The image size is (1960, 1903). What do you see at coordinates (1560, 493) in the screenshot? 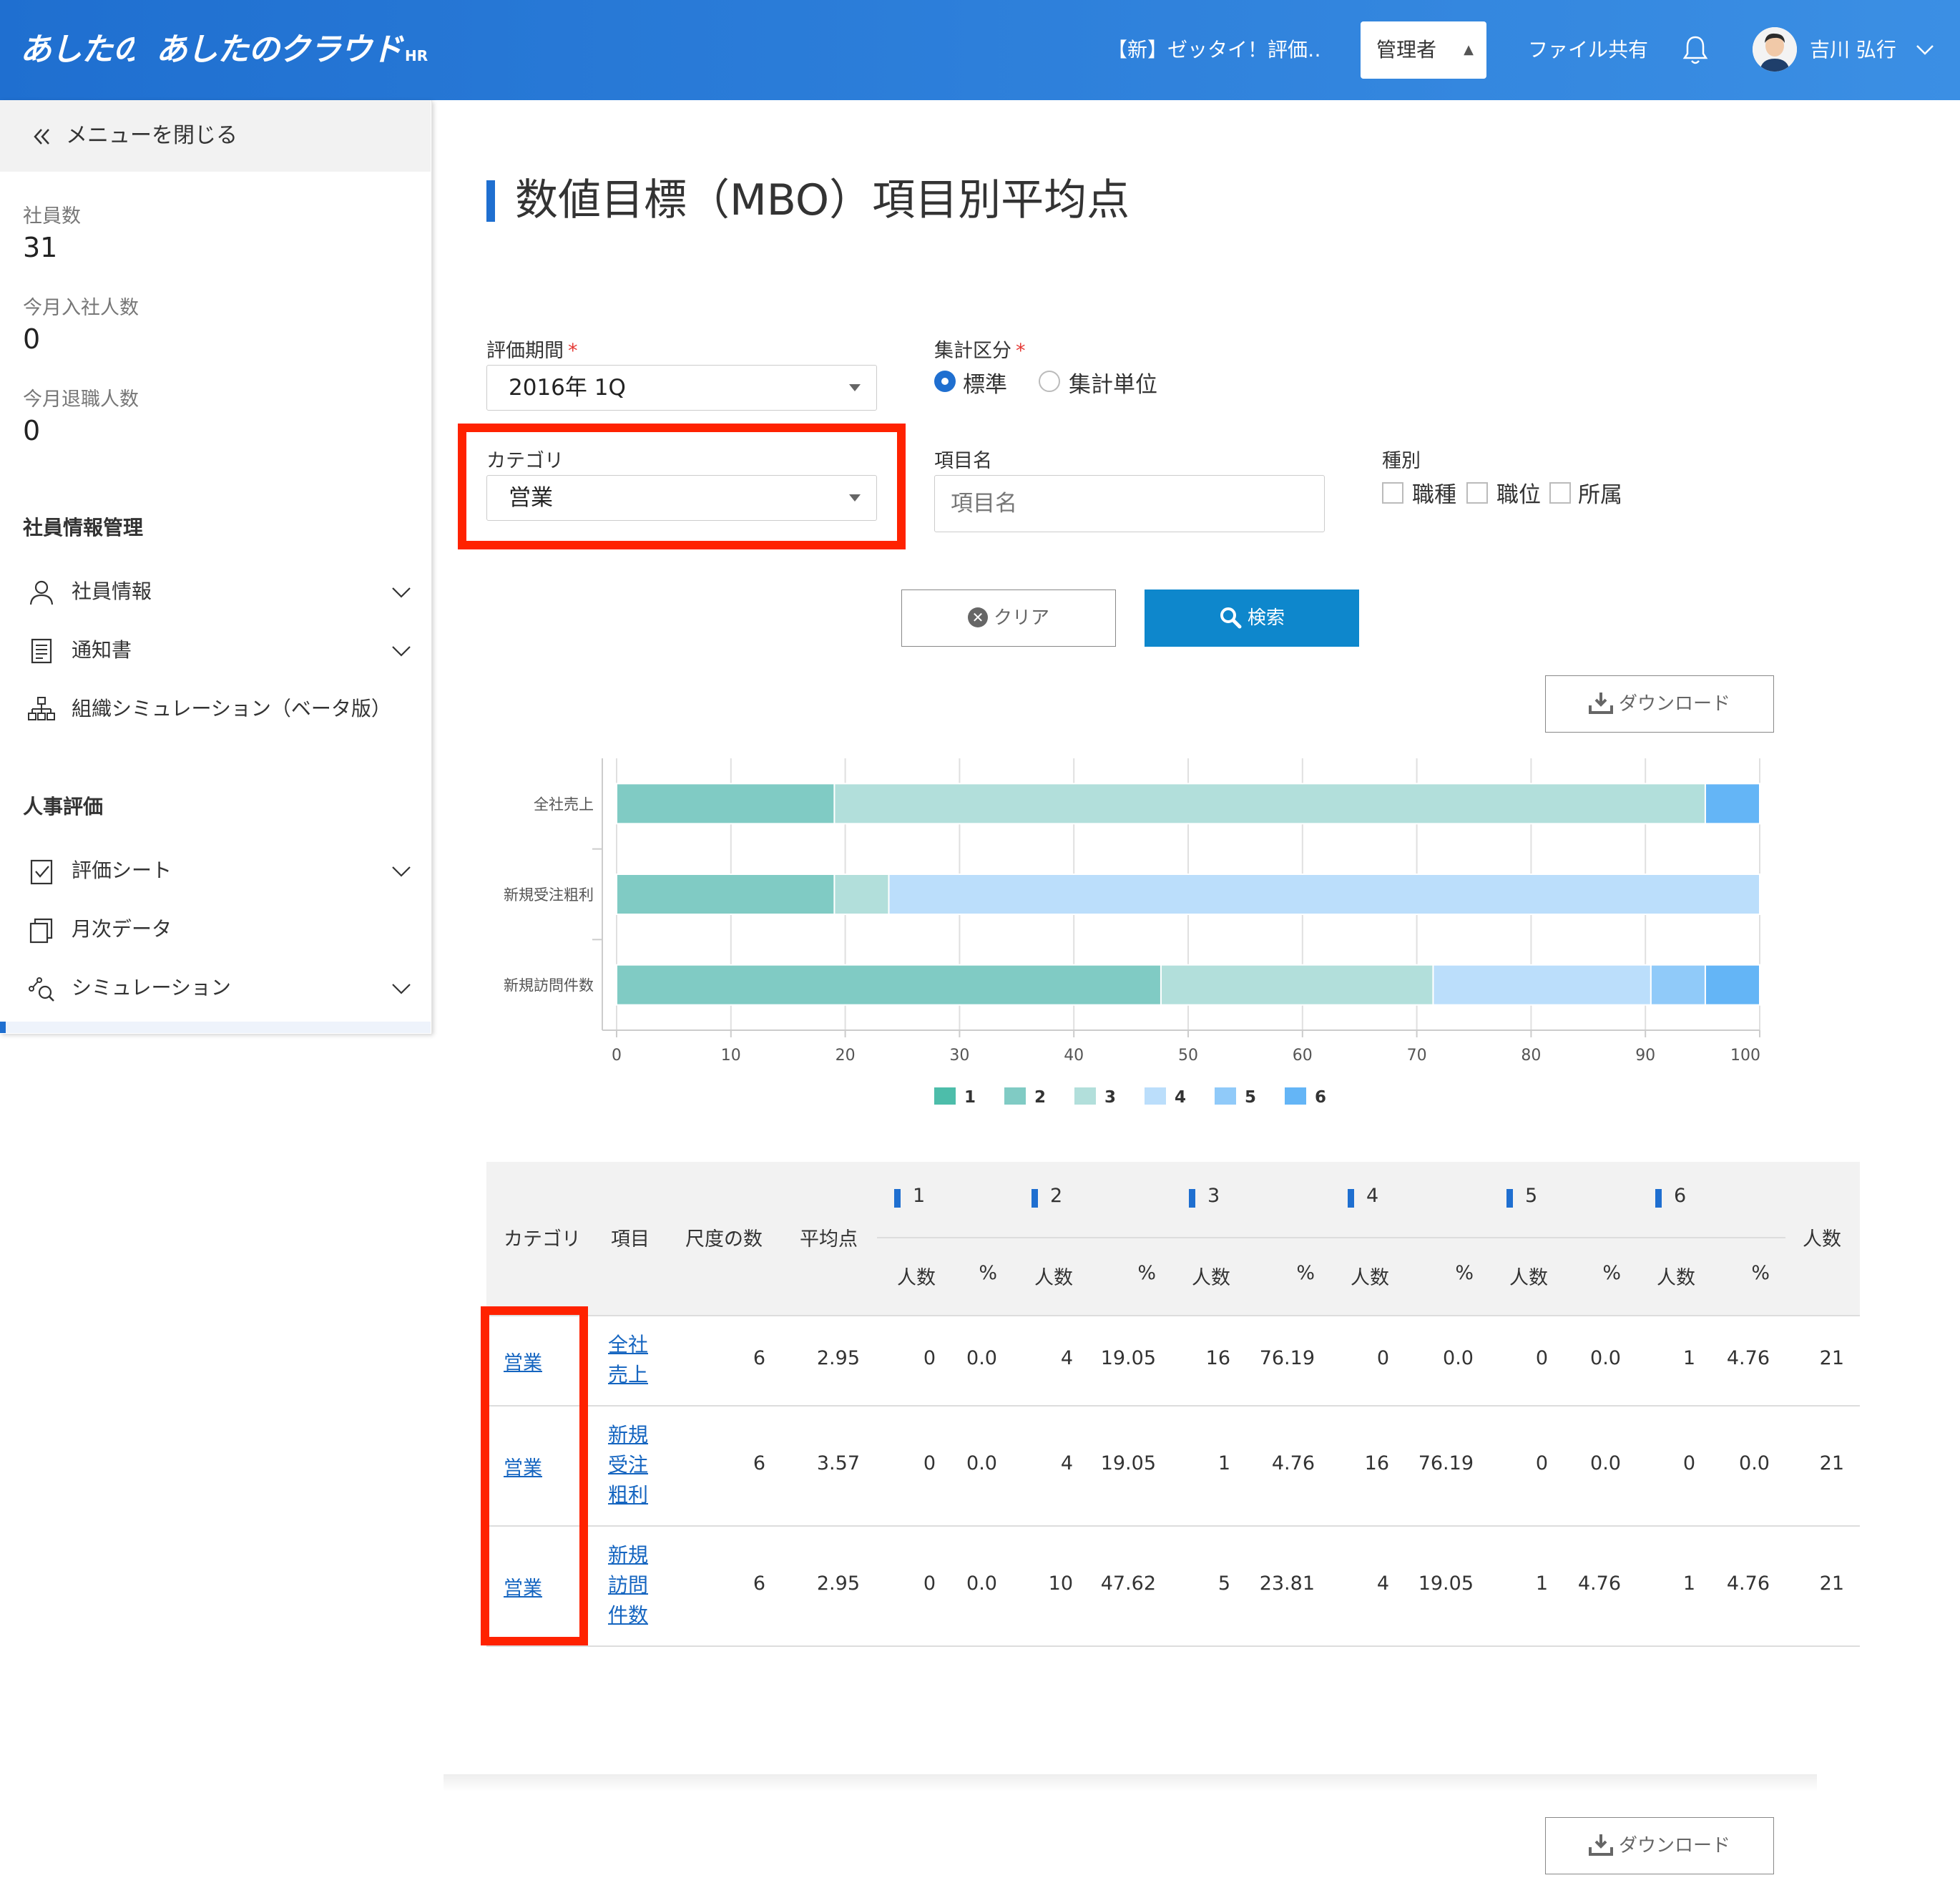
I see `checkbox-department` at bounding box center [1560, 493].